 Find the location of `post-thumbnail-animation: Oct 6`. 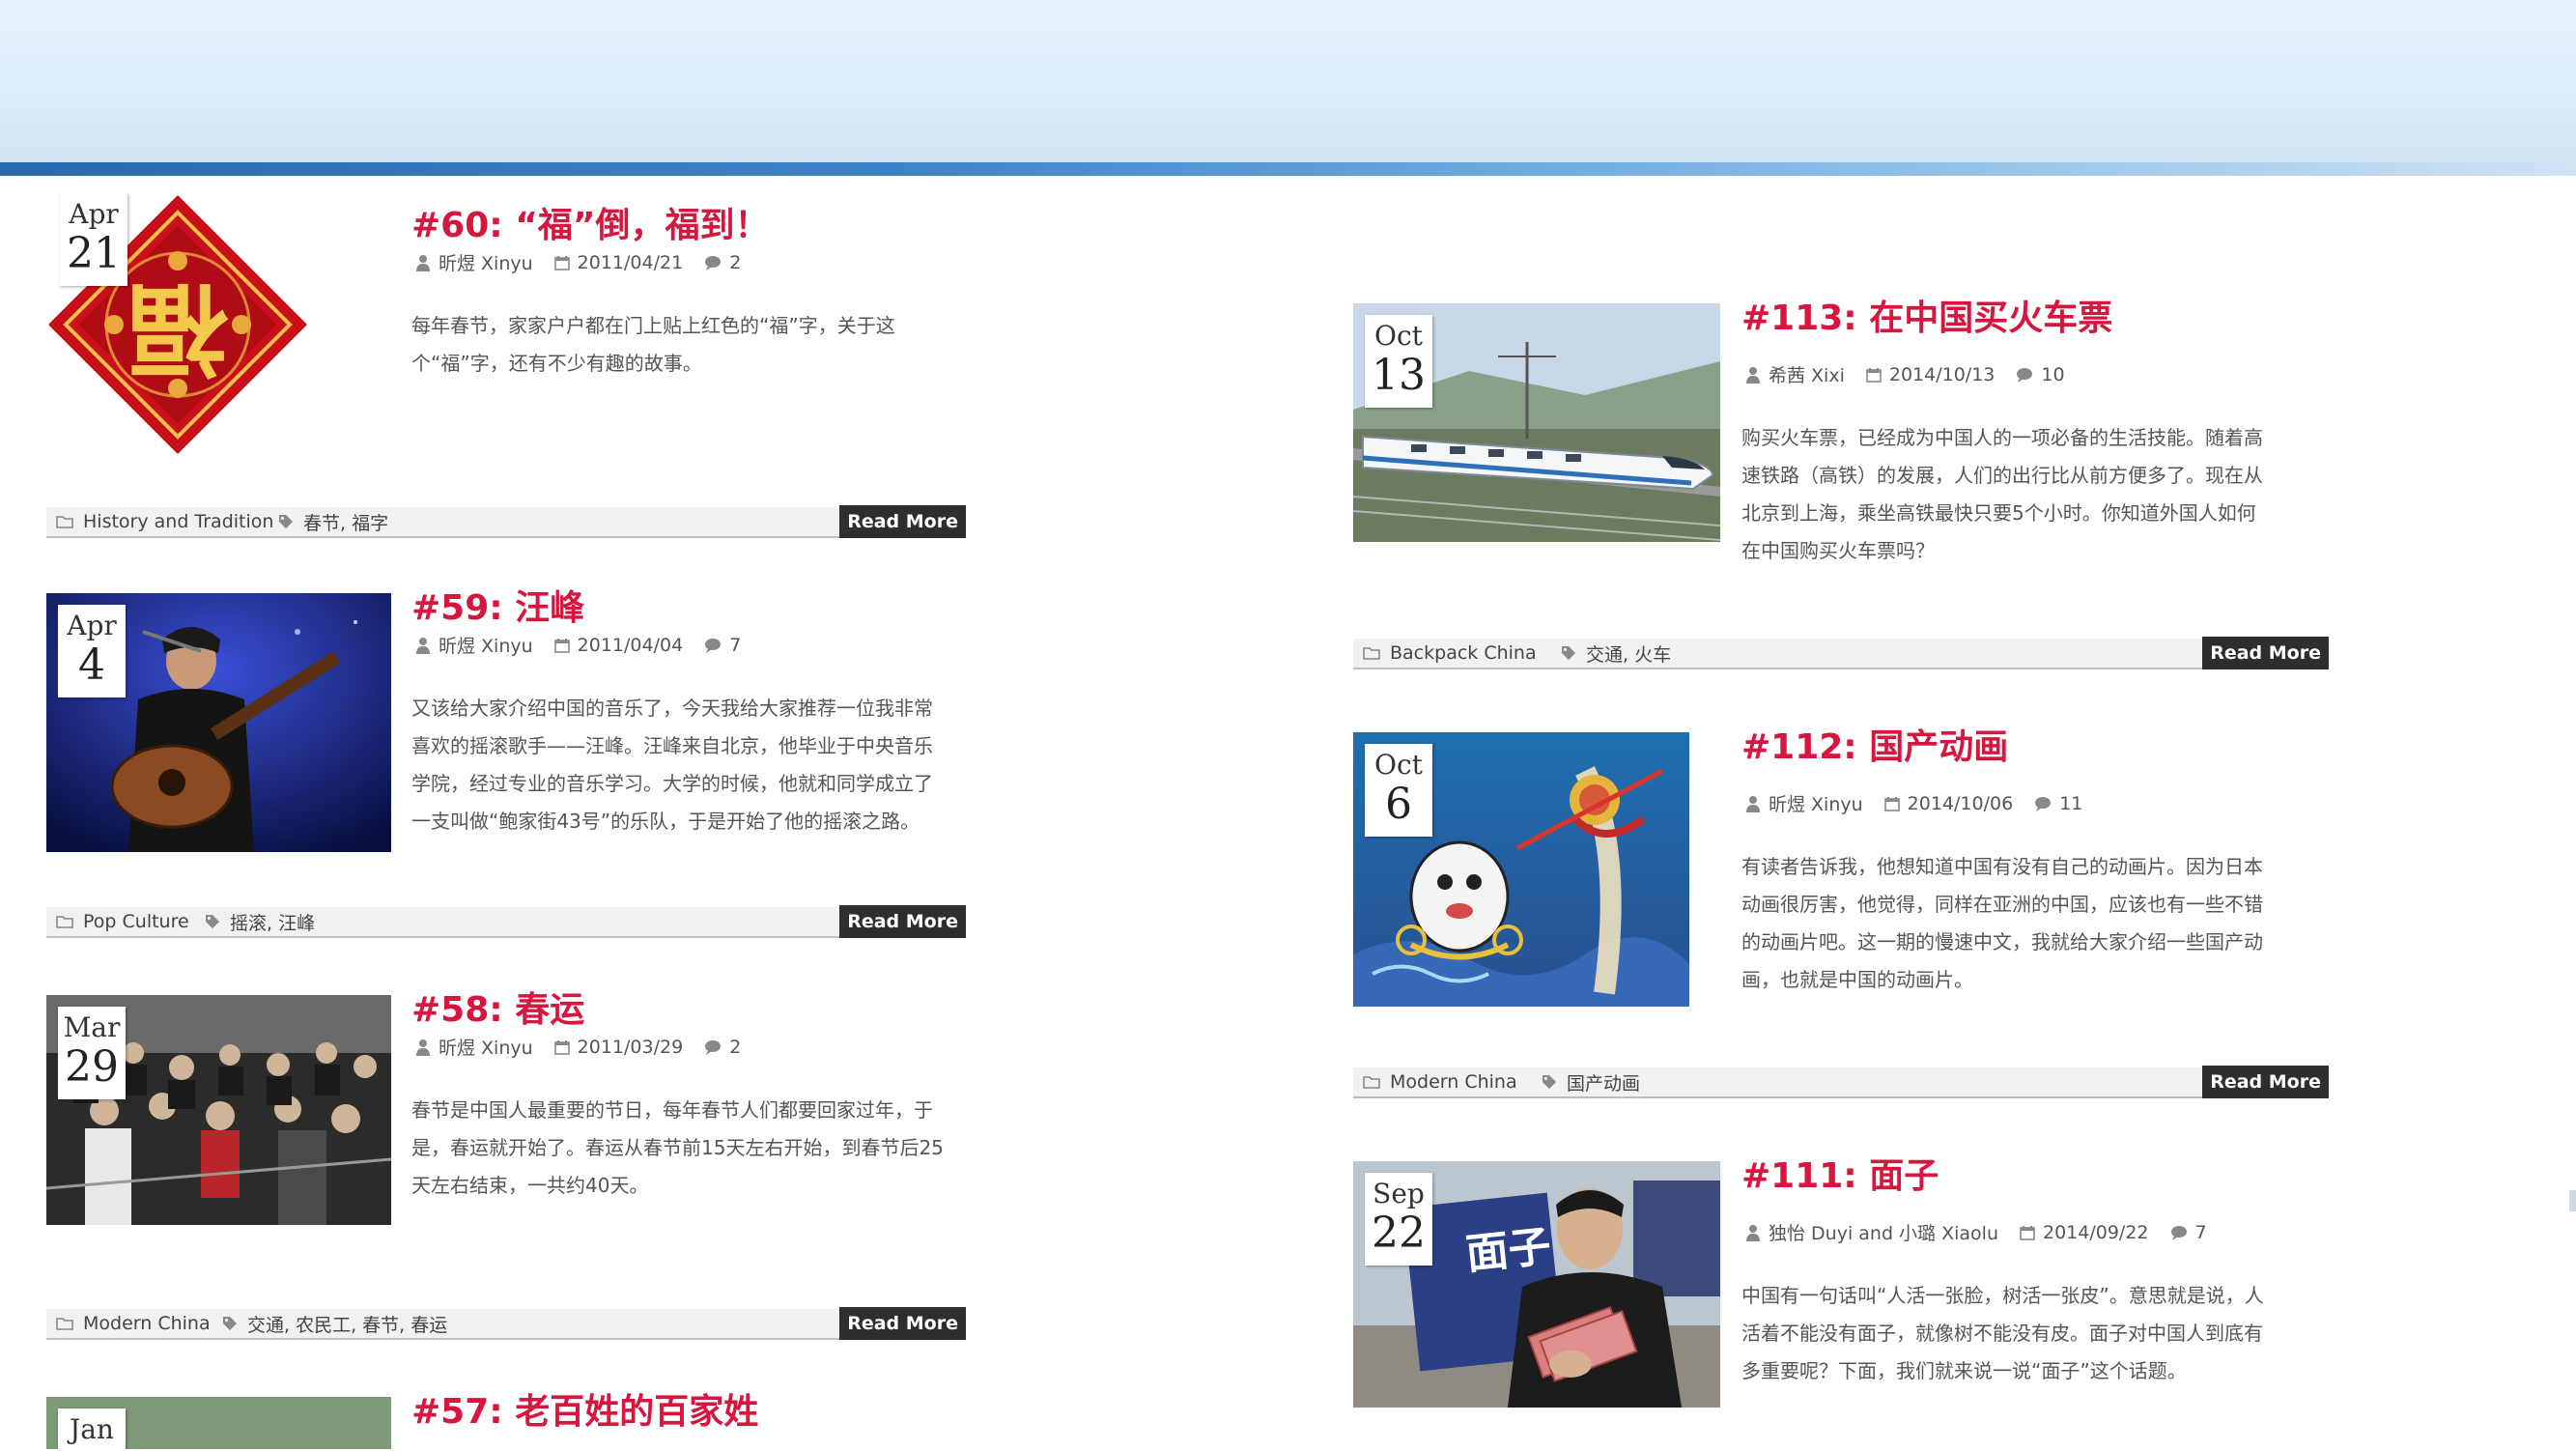

post-thumbnail-animation: Oct 6 is located at coordinates (1521, 869).